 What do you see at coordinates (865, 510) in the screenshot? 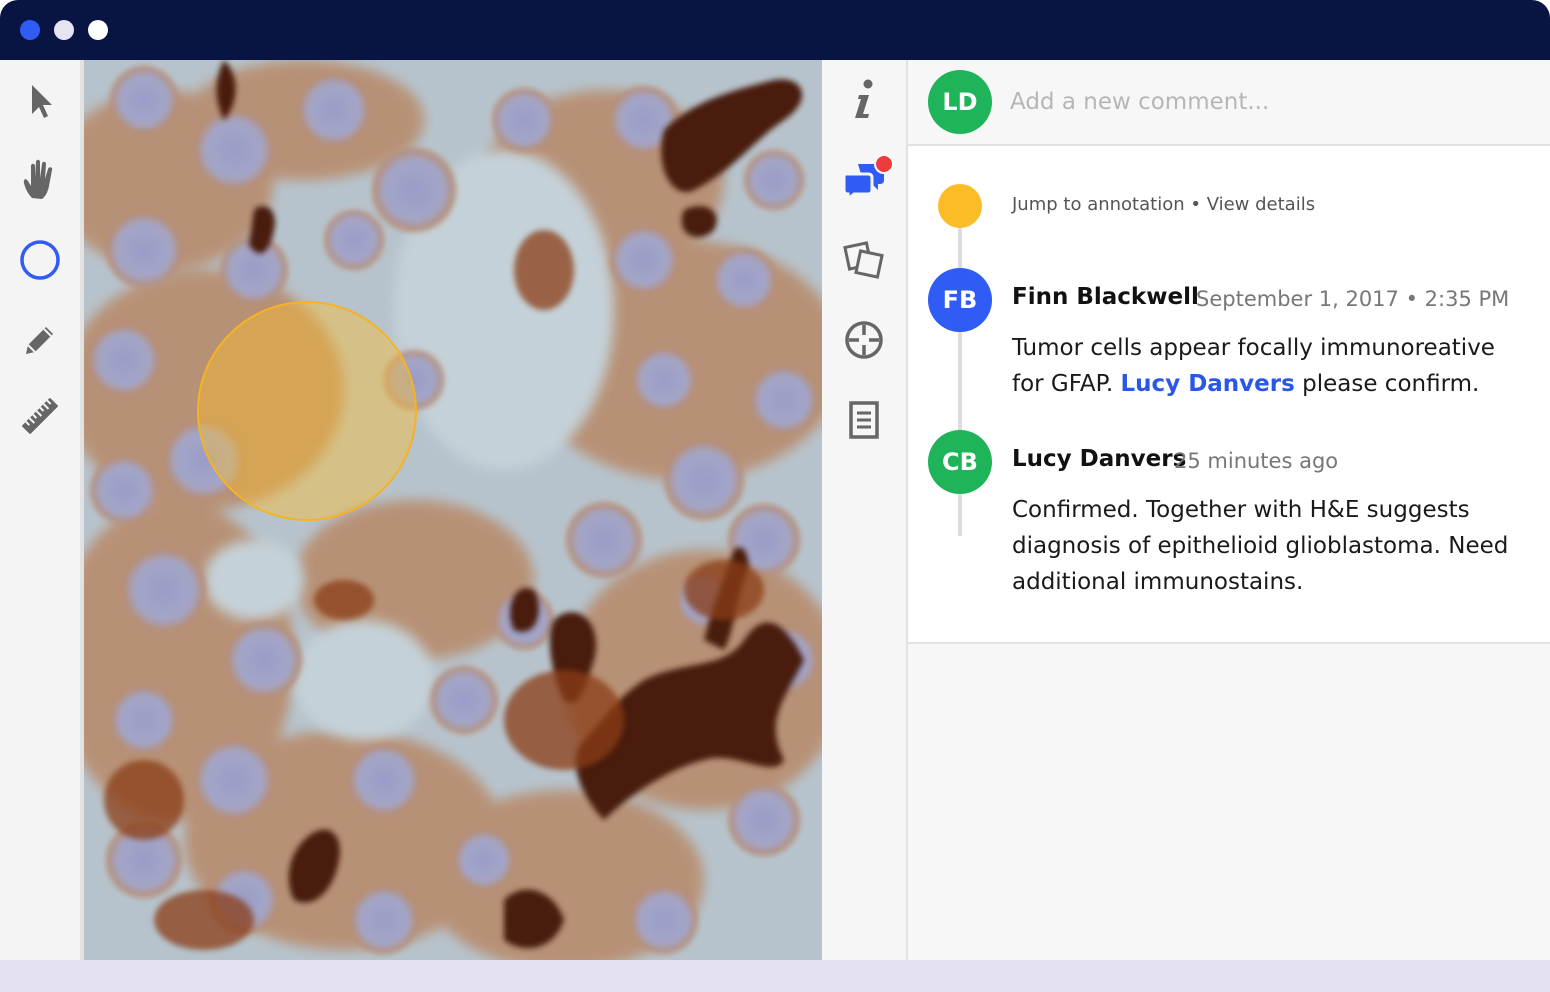
I see `panel-icon-bar` at bounding box center [865, 510].